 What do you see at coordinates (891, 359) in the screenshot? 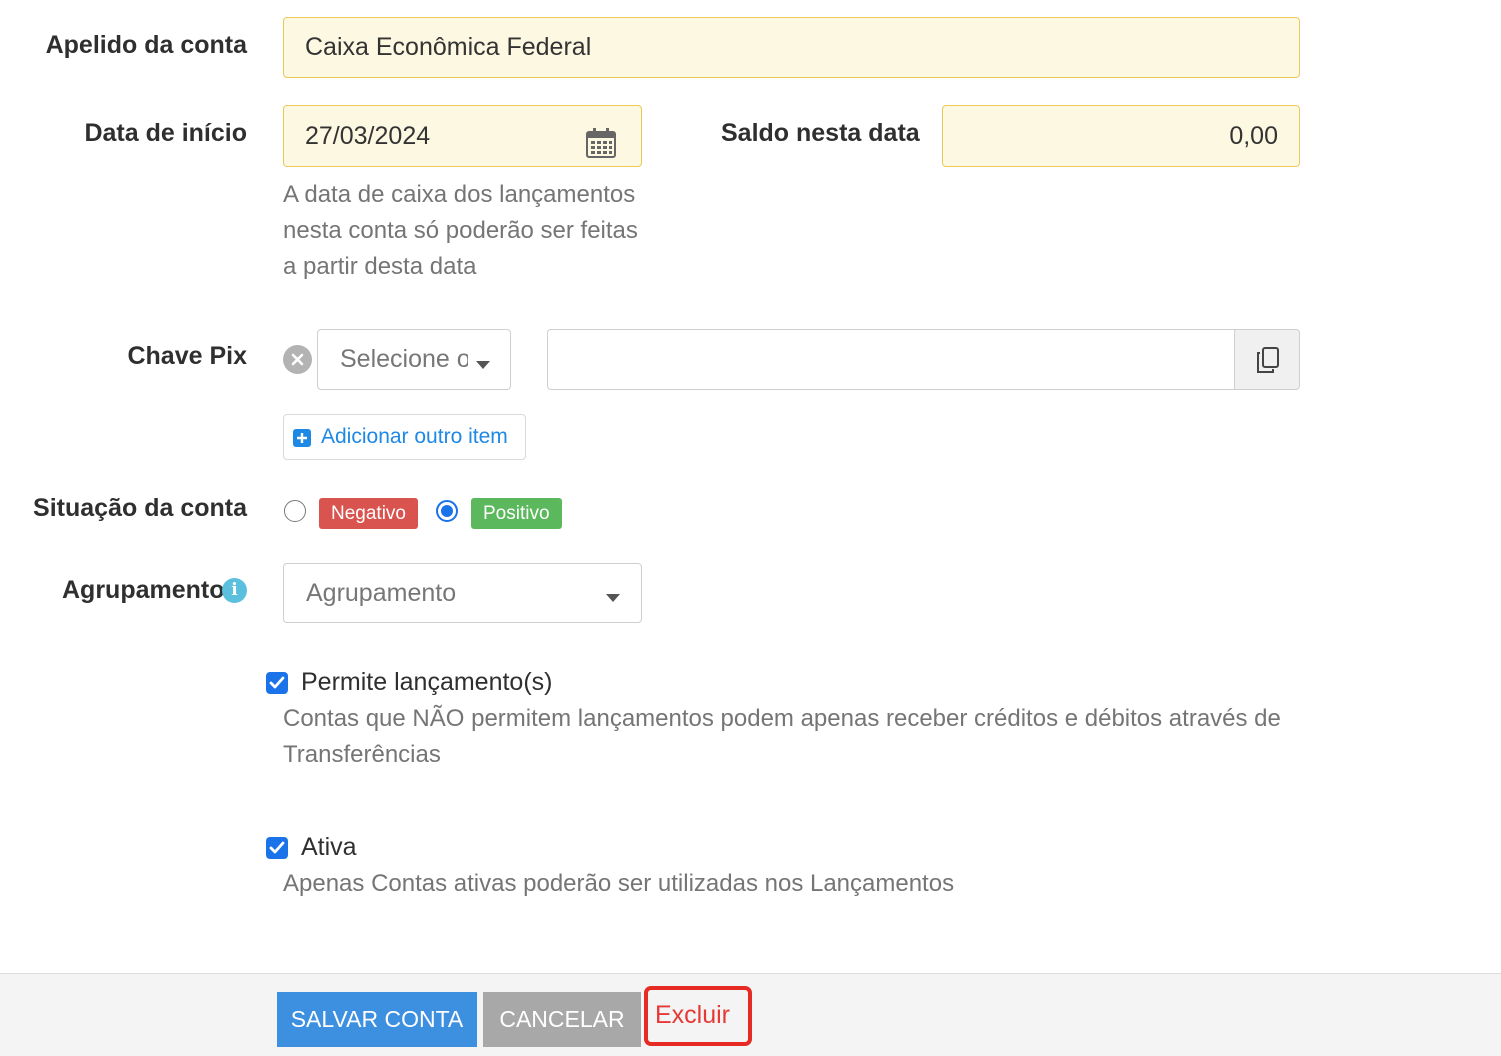
I see `pix-key-input` at bounding box center [891, 359].